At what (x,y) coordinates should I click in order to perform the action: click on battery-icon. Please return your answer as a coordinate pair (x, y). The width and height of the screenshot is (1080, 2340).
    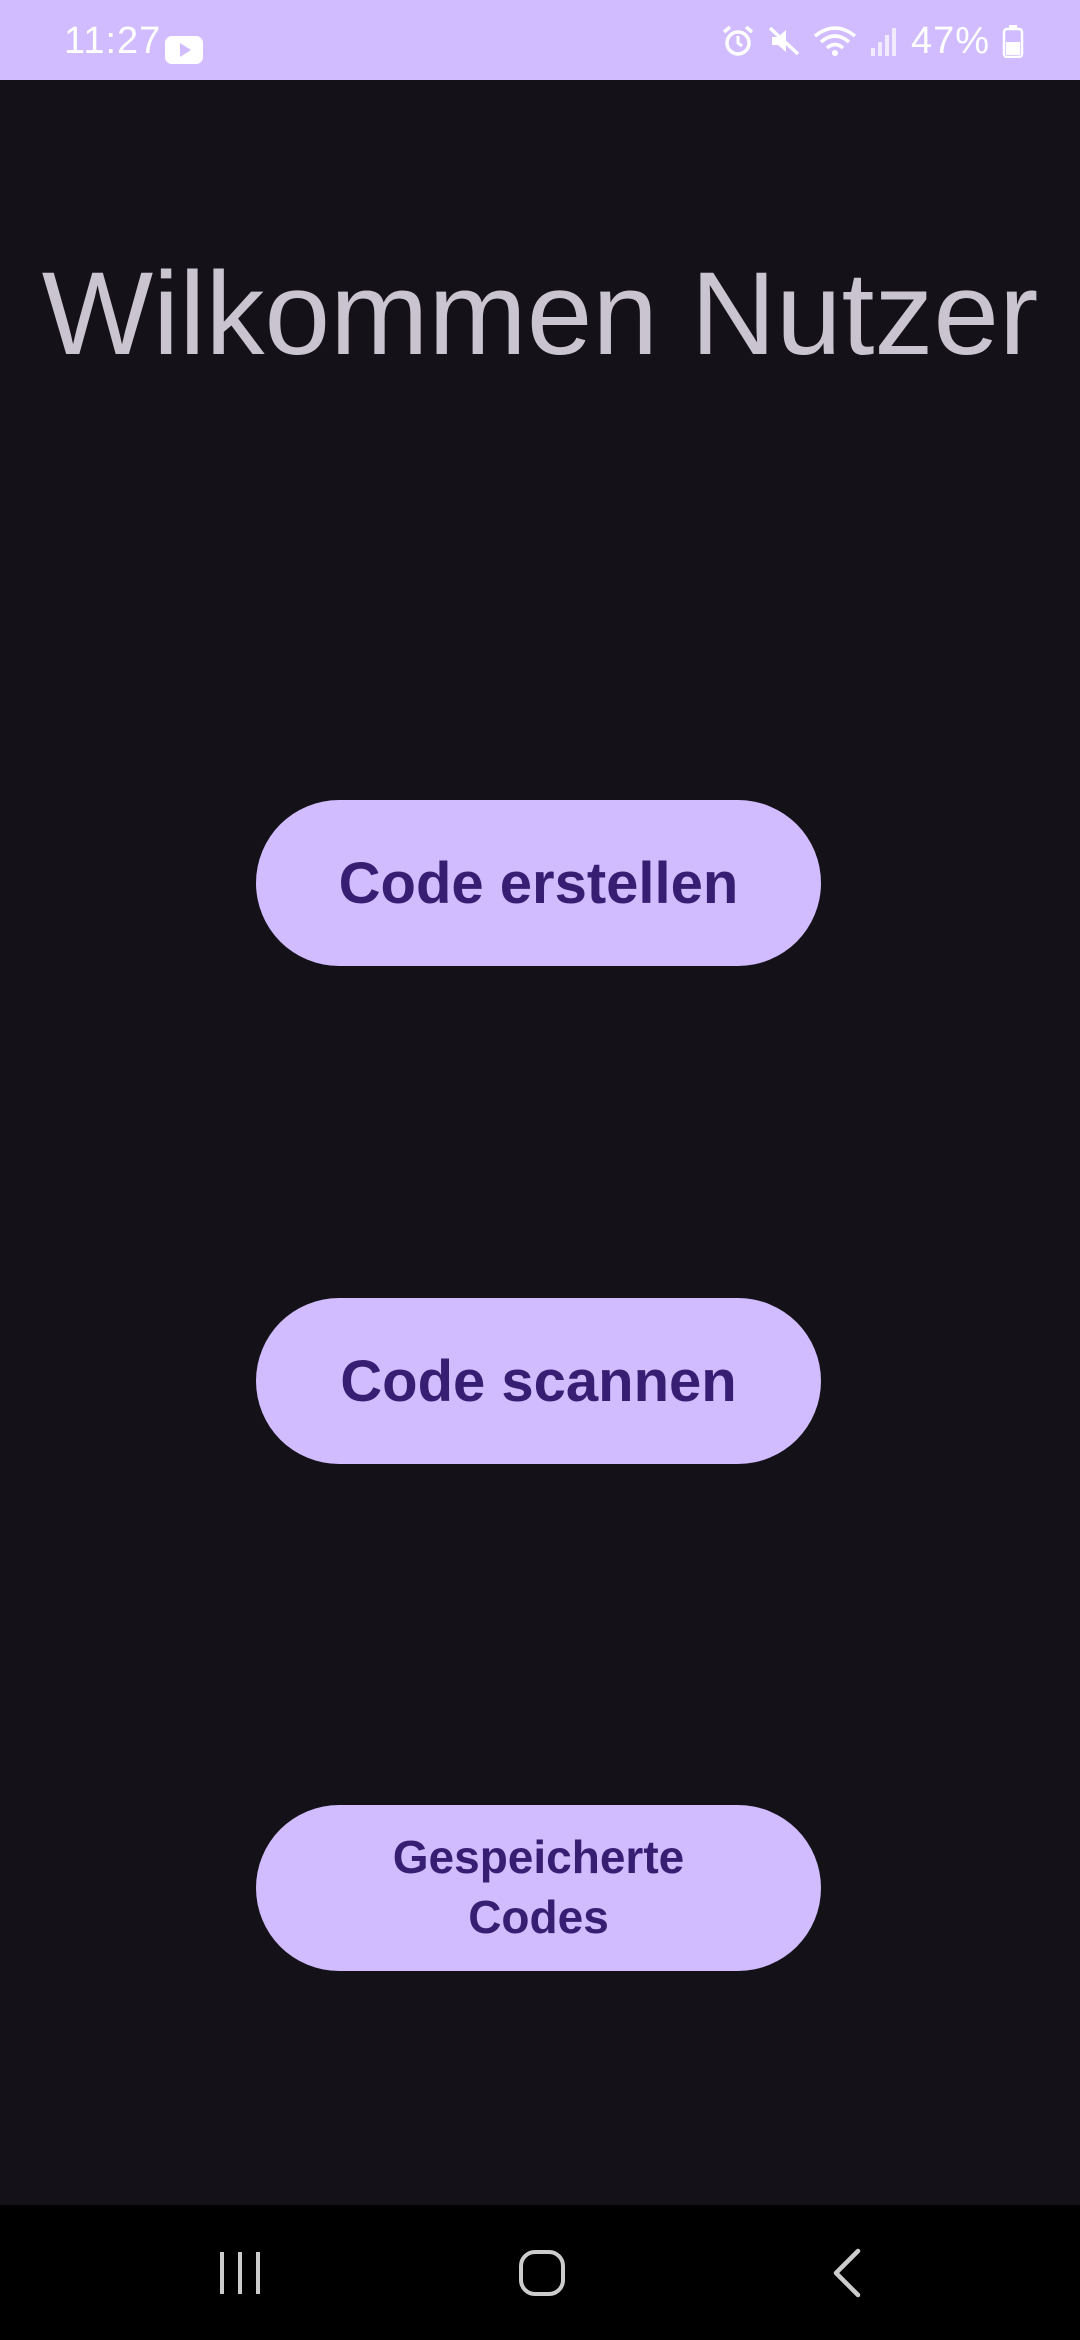
    Looking at the image, I should click on (1013, 41).